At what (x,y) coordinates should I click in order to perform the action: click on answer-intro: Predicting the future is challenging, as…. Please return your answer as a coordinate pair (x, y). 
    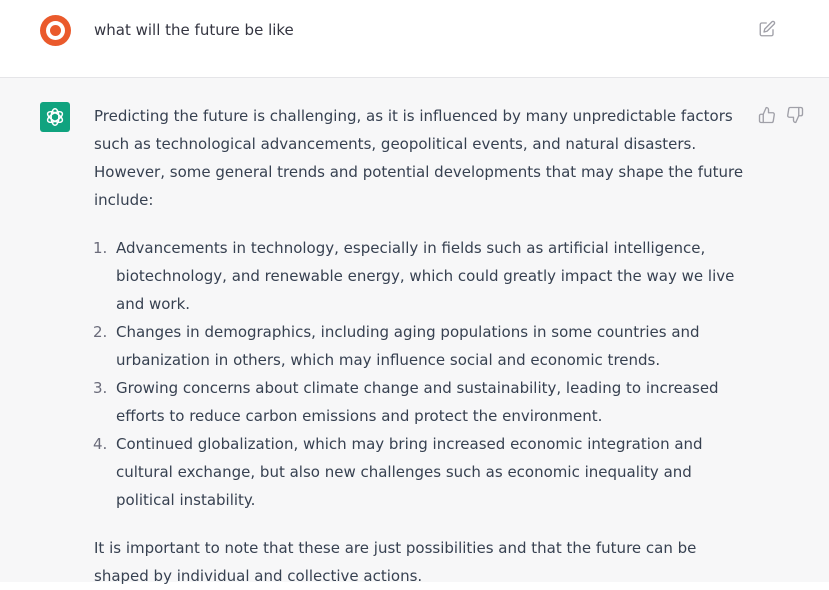
    Looking at the image, I should click on (419, 158).